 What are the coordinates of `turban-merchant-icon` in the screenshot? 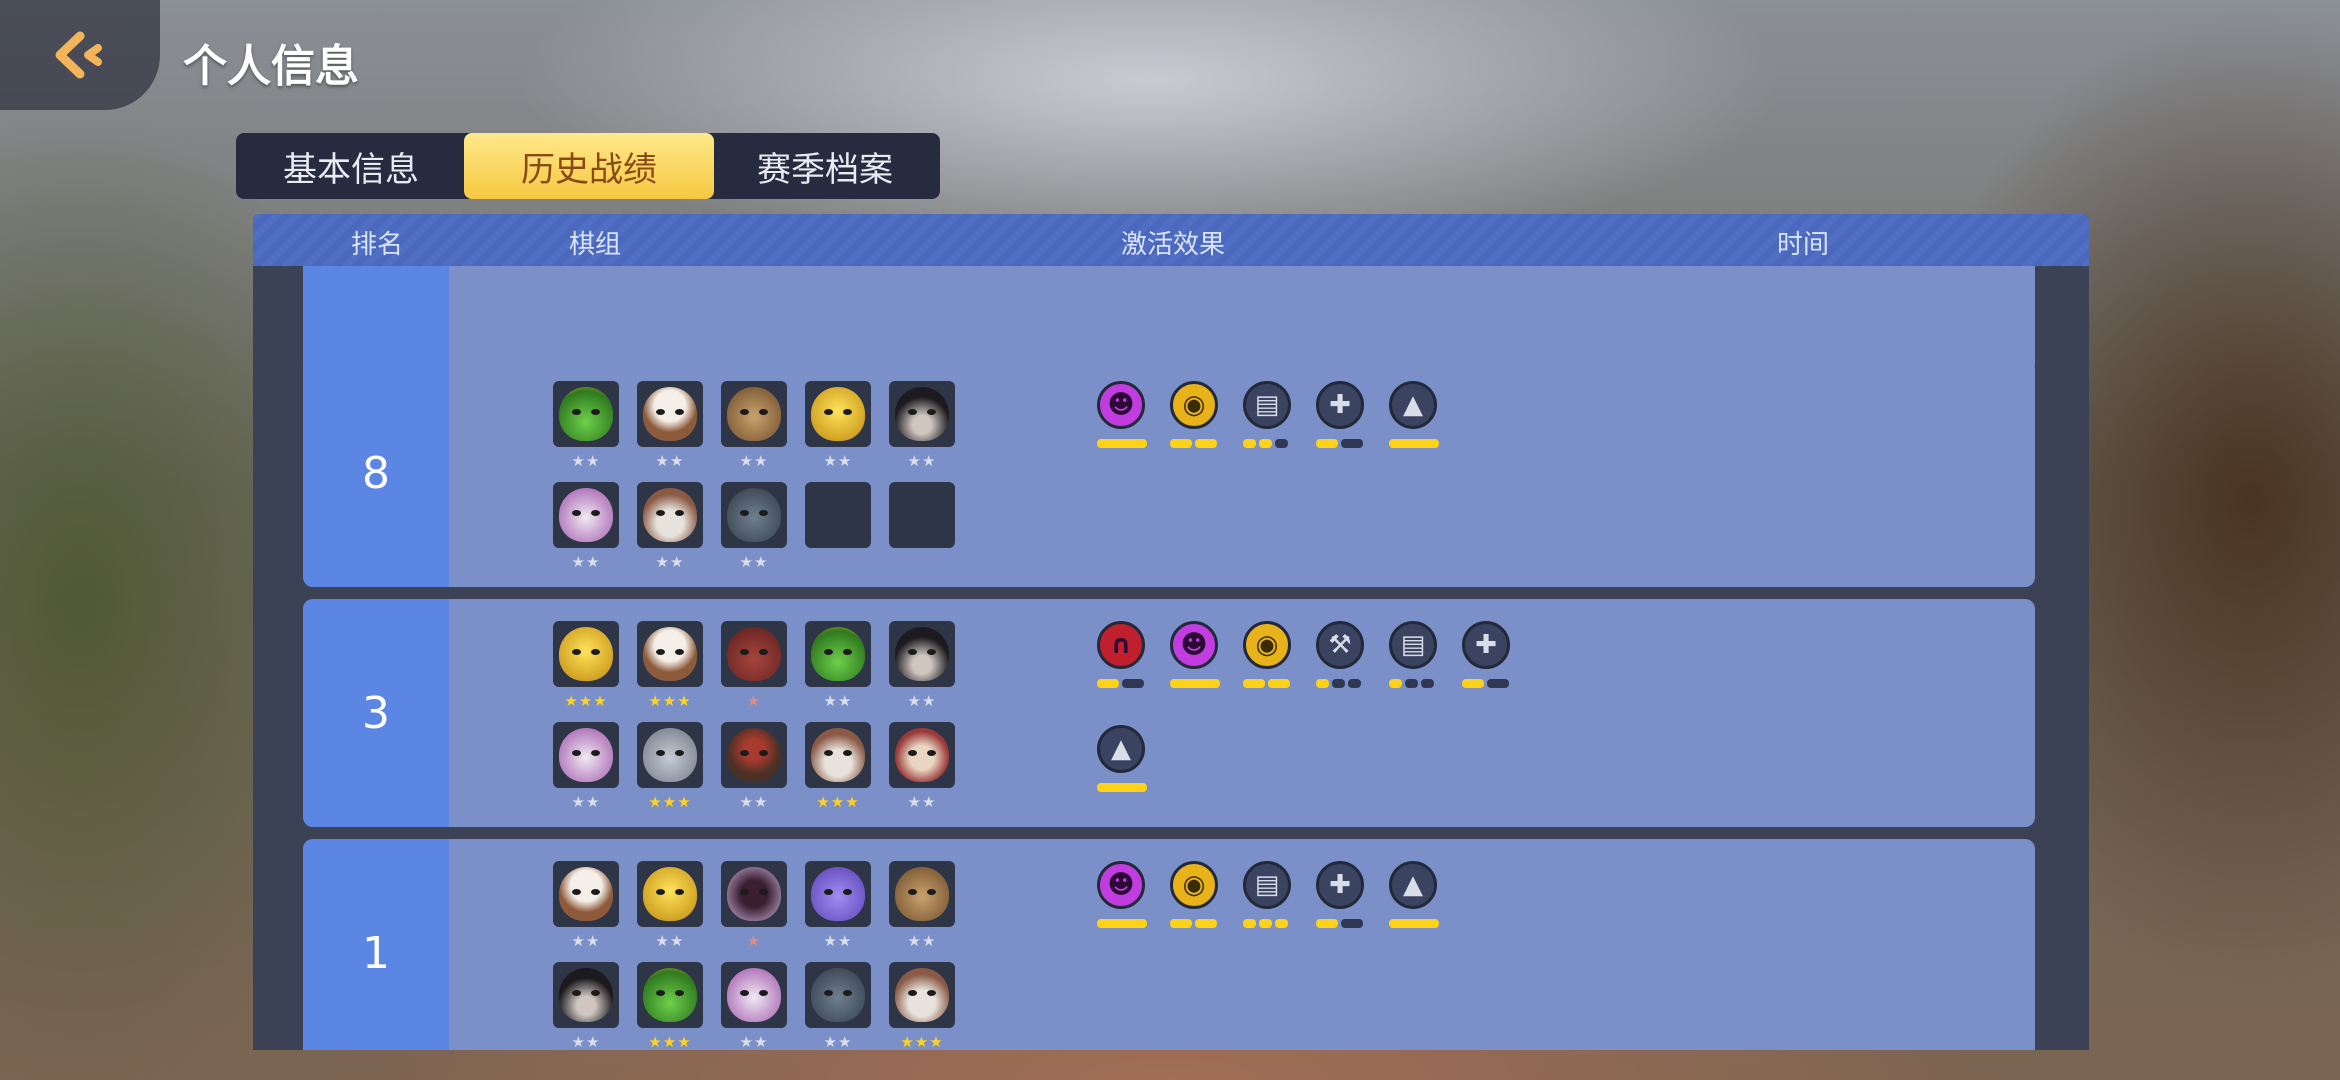 It's located at (670, 654).